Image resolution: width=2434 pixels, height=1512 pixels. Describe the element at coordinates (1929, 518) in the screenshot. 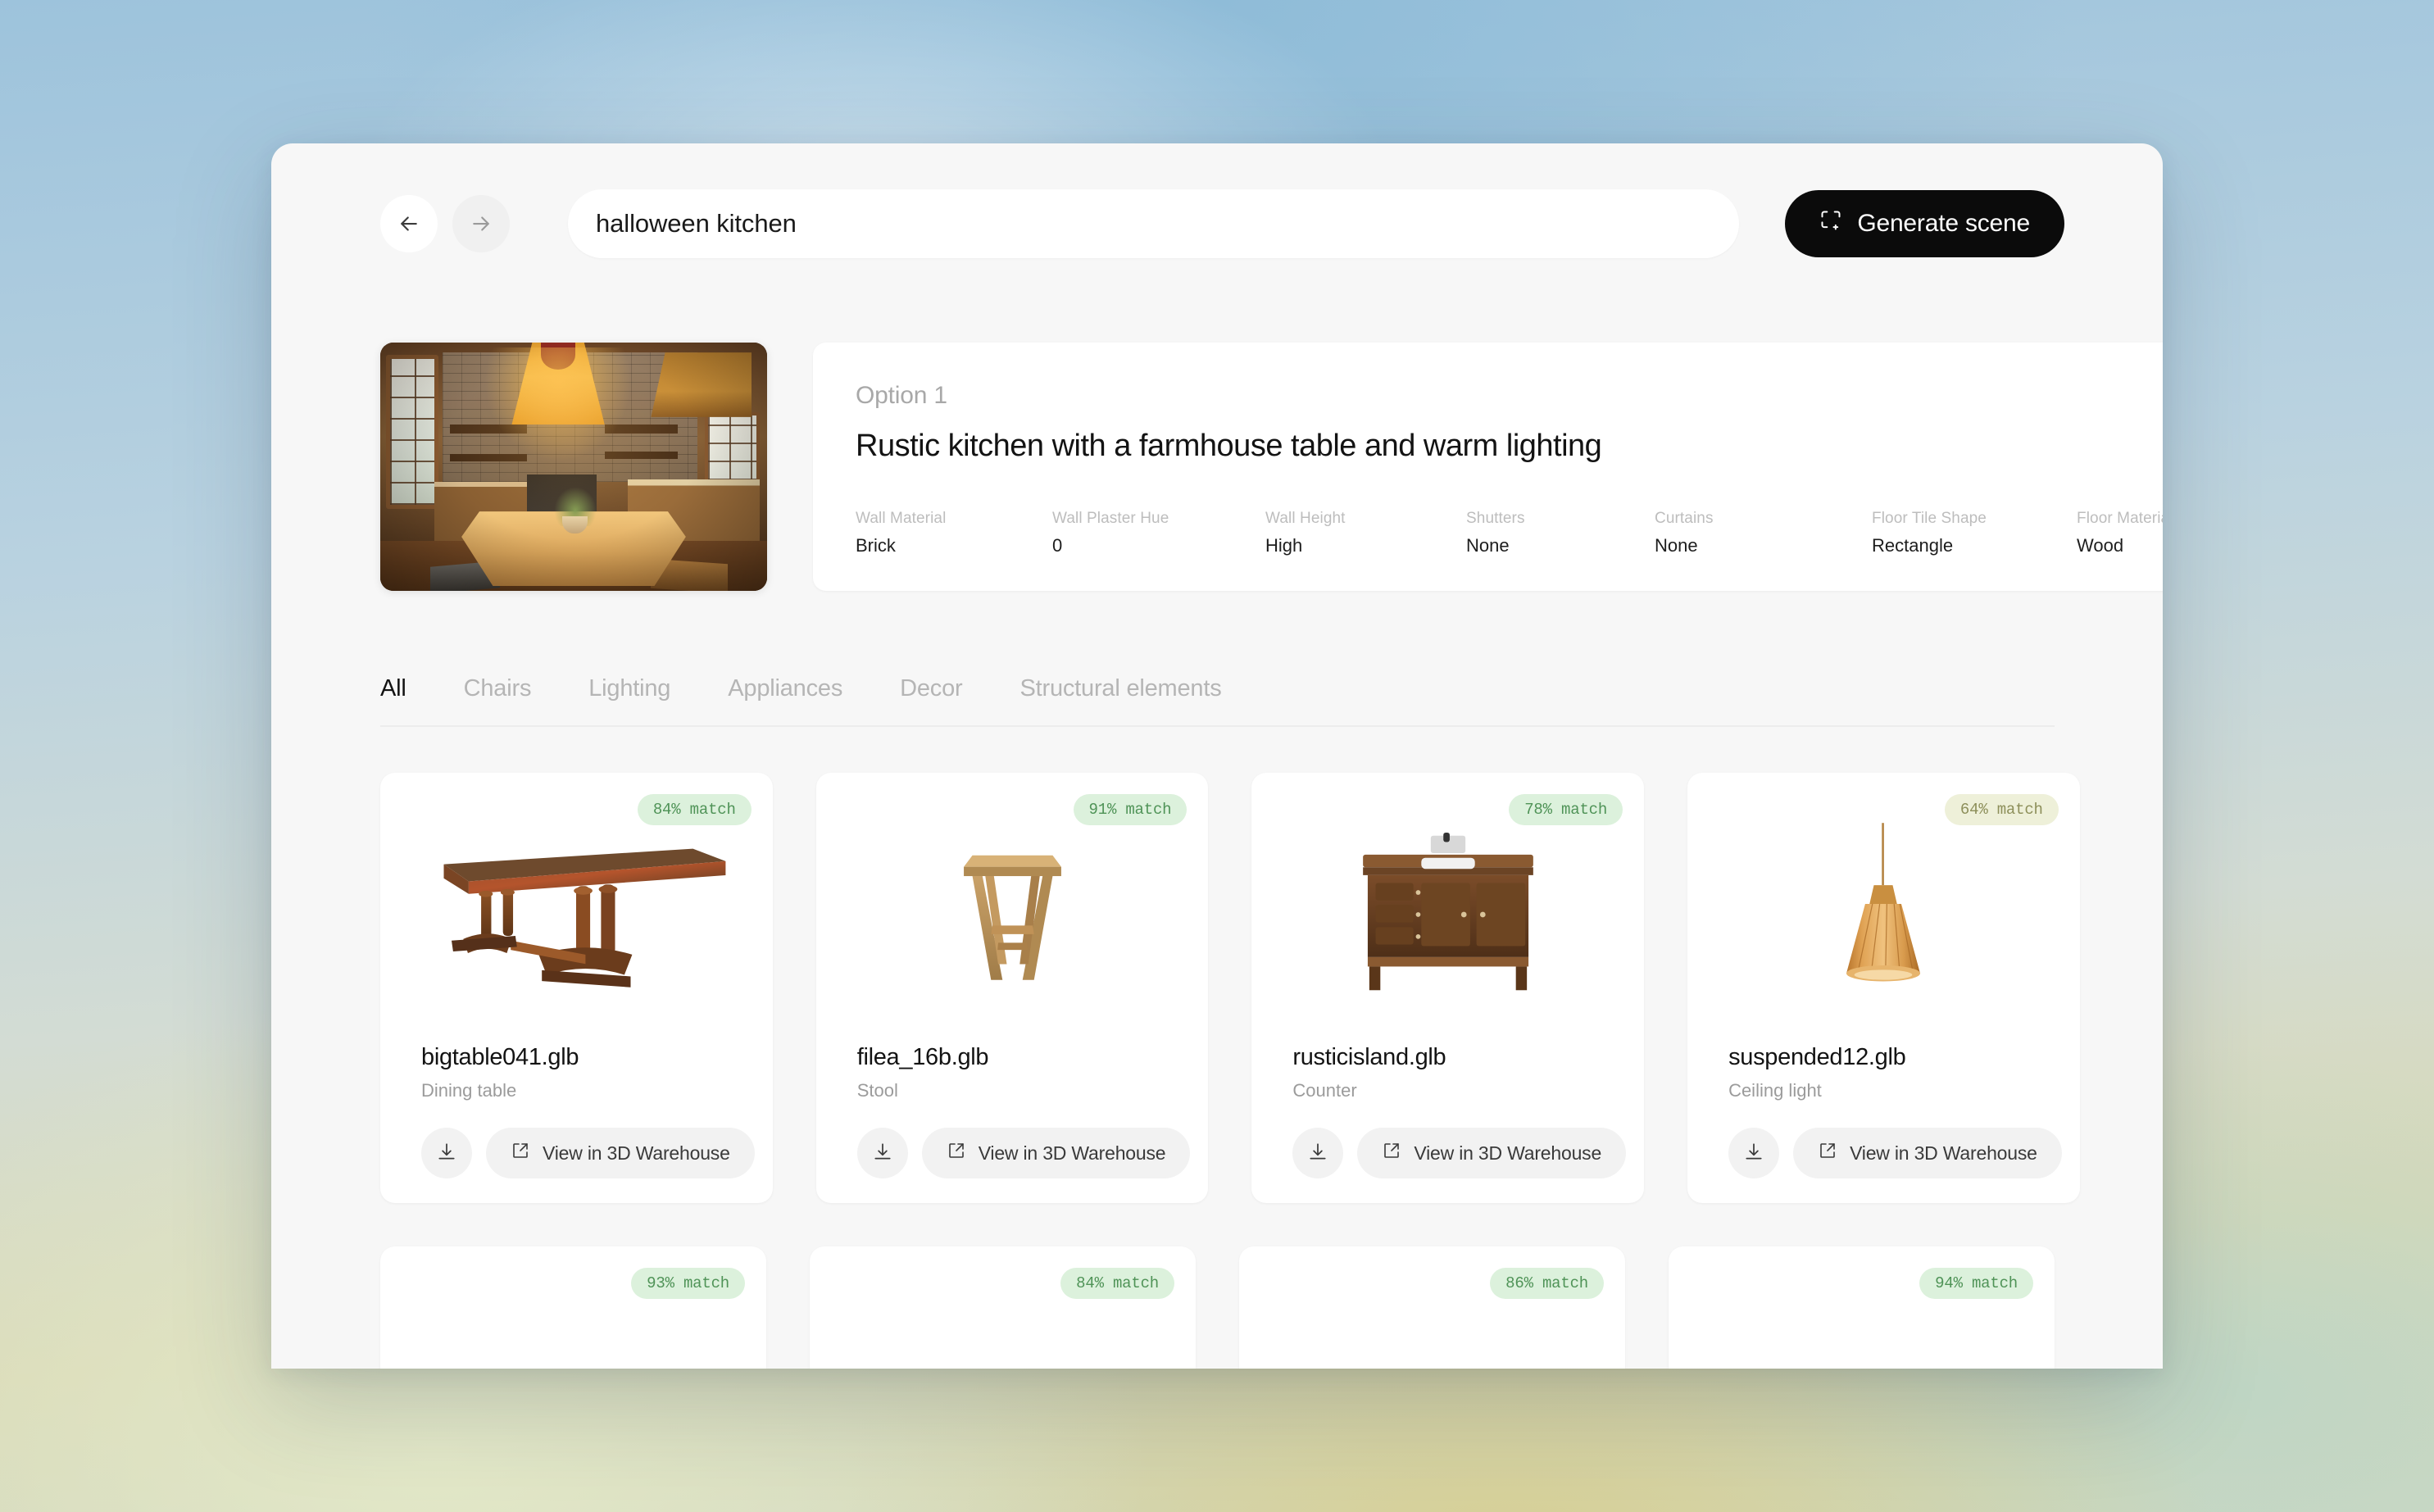

I see `attribute-key: Floor Tile Shape` at that location.